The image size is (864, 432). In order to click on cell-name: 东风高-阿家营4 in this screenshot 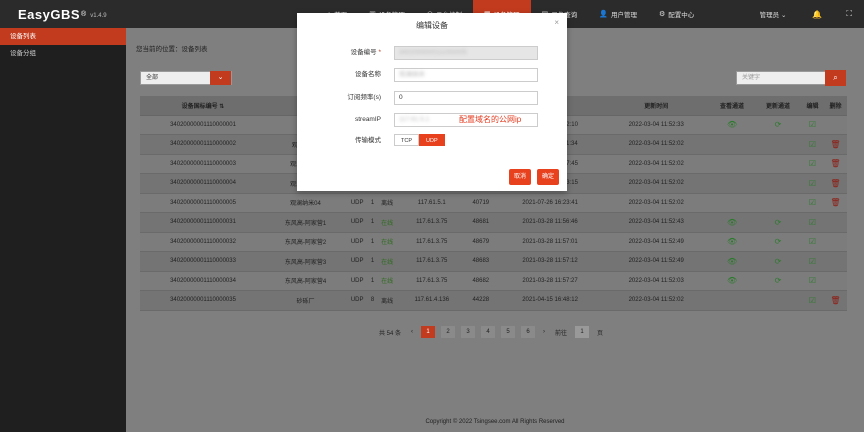, I will do `click(305, 281)`.